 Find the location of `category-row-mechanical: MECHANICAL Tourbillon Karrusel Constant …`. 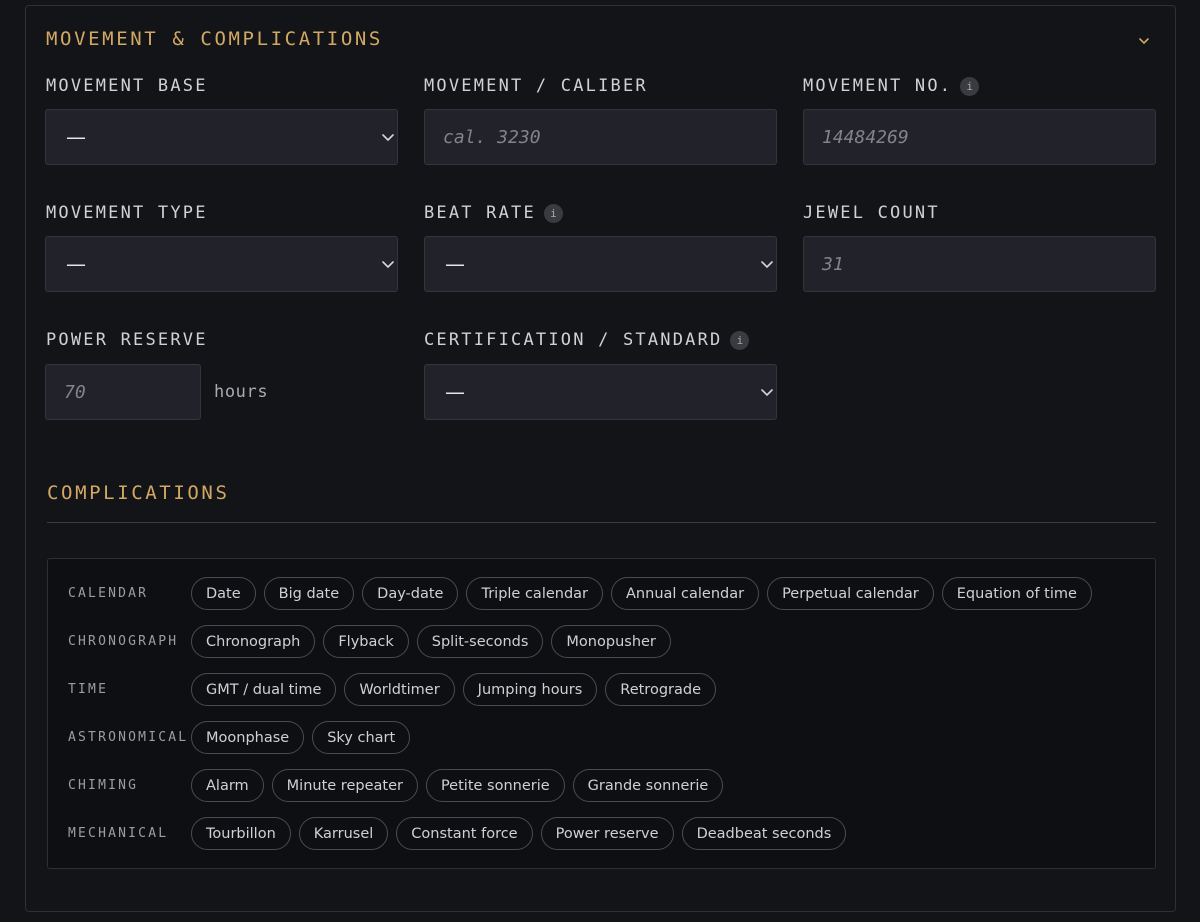

category-row-mechanical: MECHANICAL Tourbillon Karrusel Constant … is located at coordinates (601, 834).